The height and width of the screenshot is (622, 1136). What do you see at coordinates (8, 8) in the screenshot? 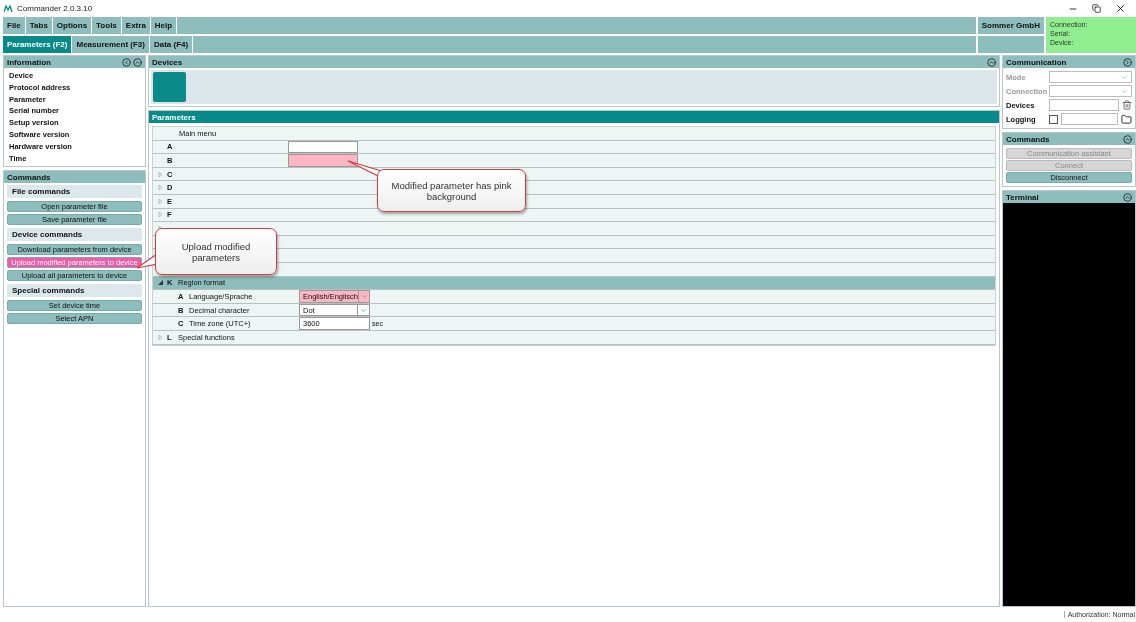
I see `app-logo-icon` at bounding box center [8, 8].